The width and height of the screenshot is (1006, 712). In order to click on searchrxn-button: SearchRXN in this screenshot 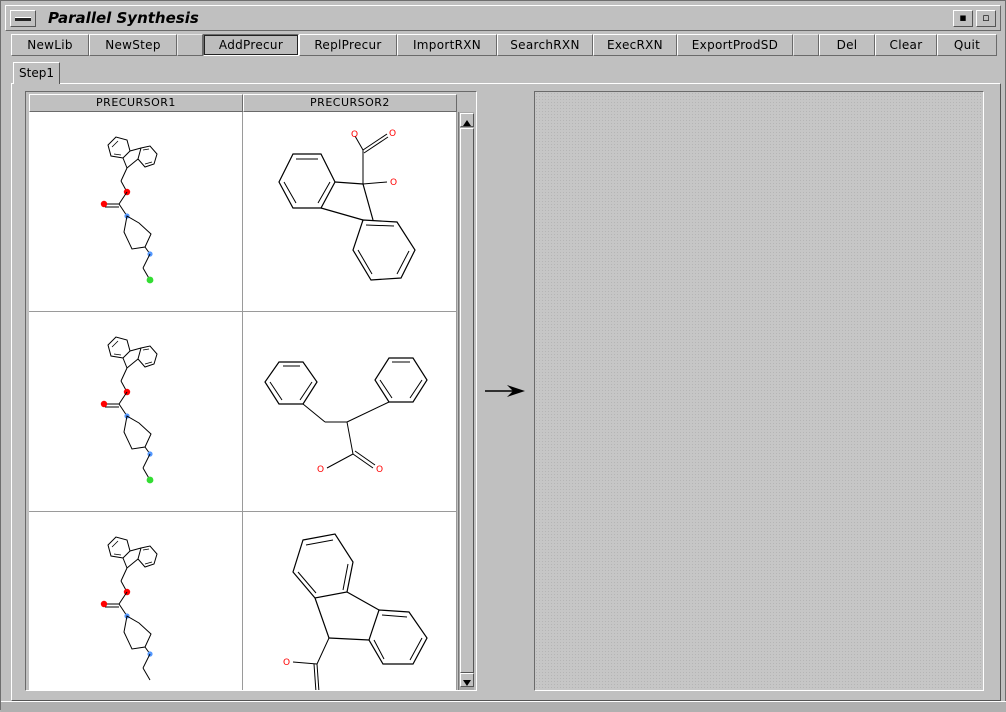, I will do `click(545, 45)`.